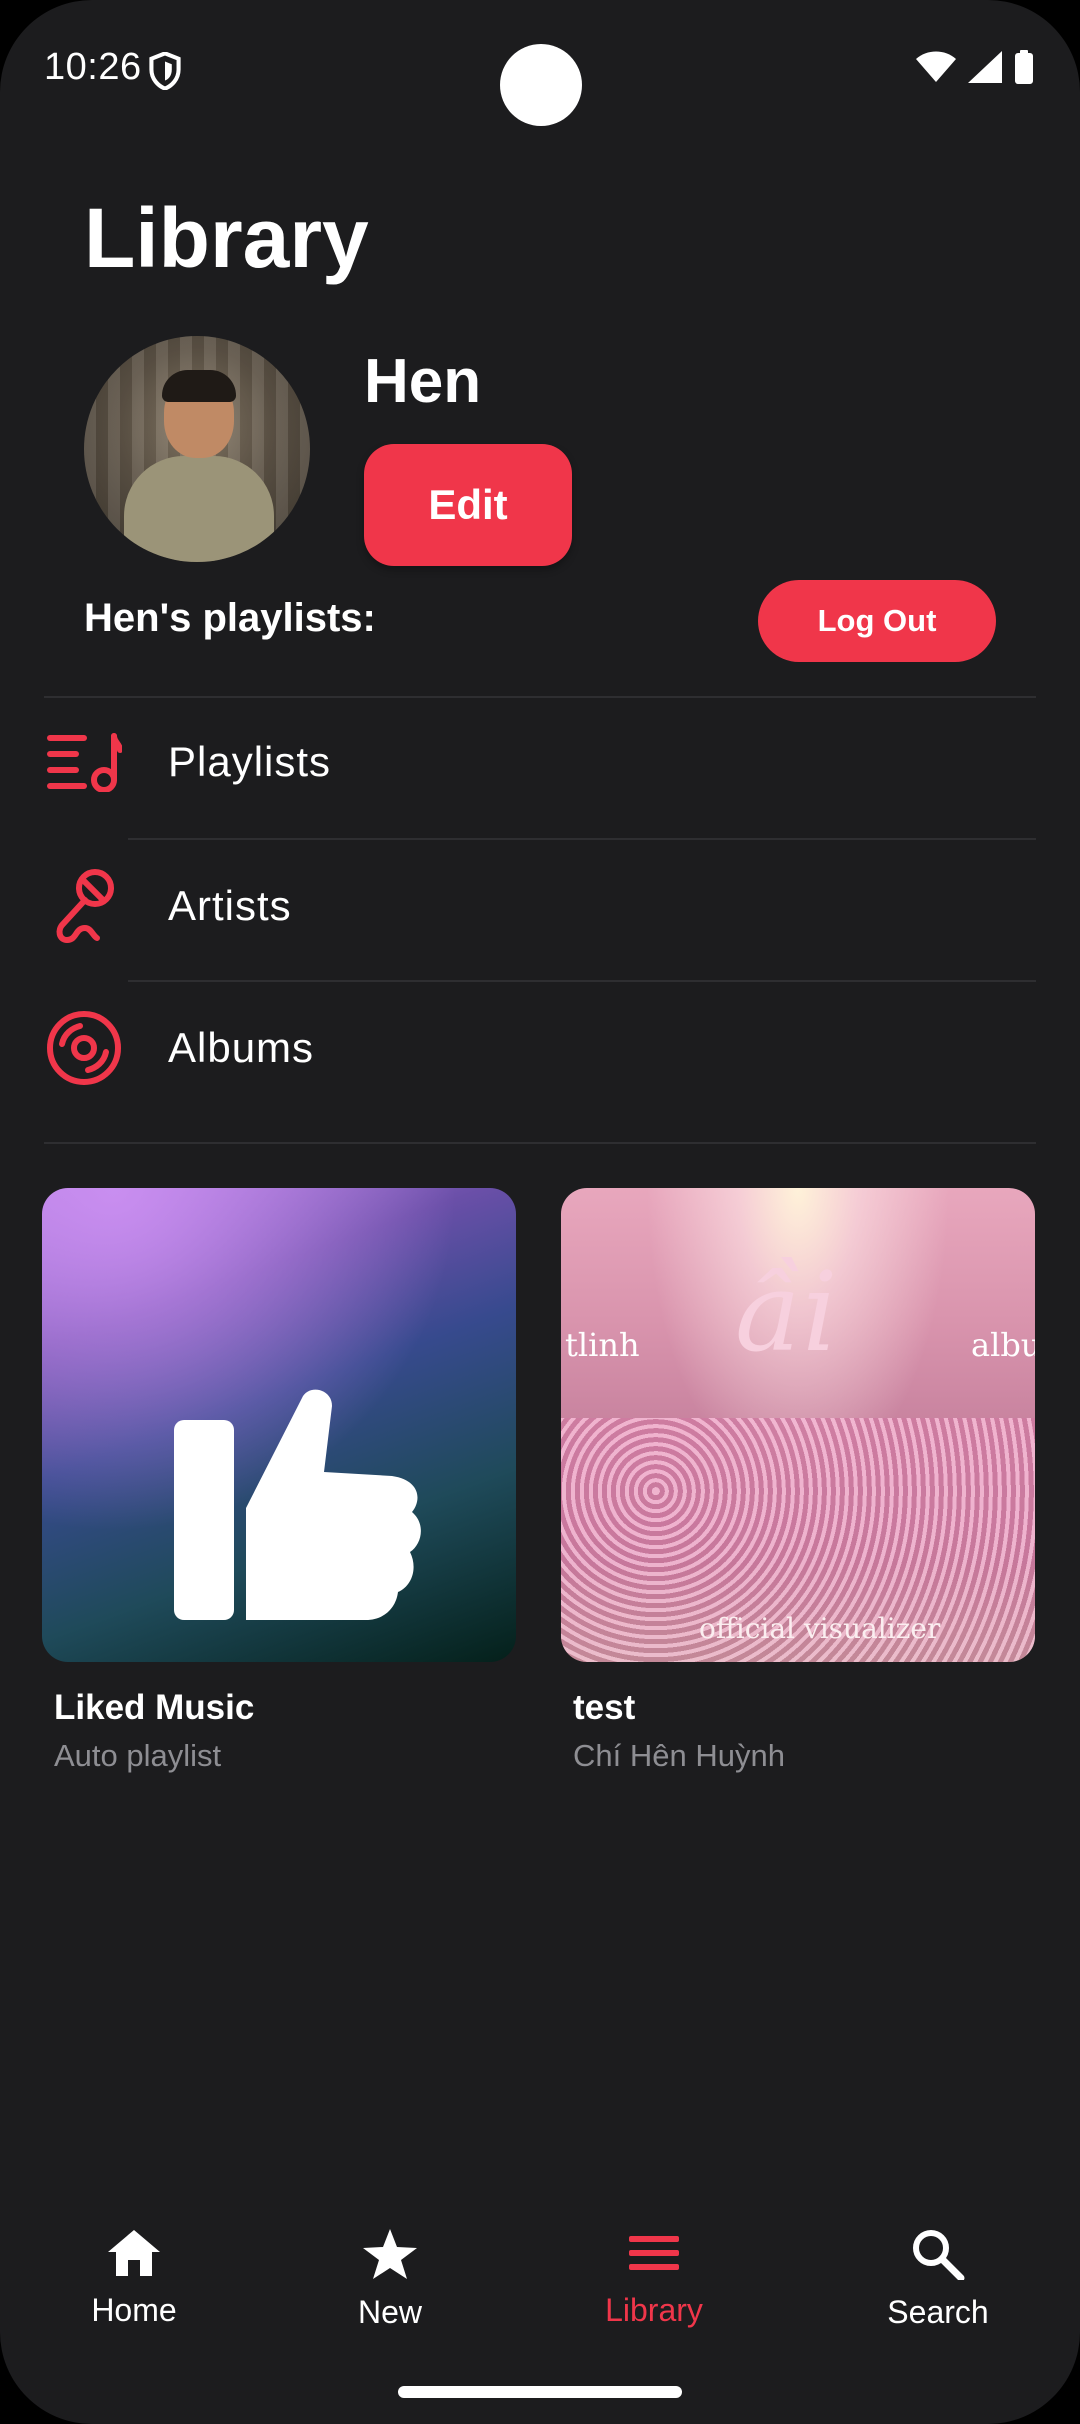  I want to click on logout-button: Log Out, so click(877, 621).